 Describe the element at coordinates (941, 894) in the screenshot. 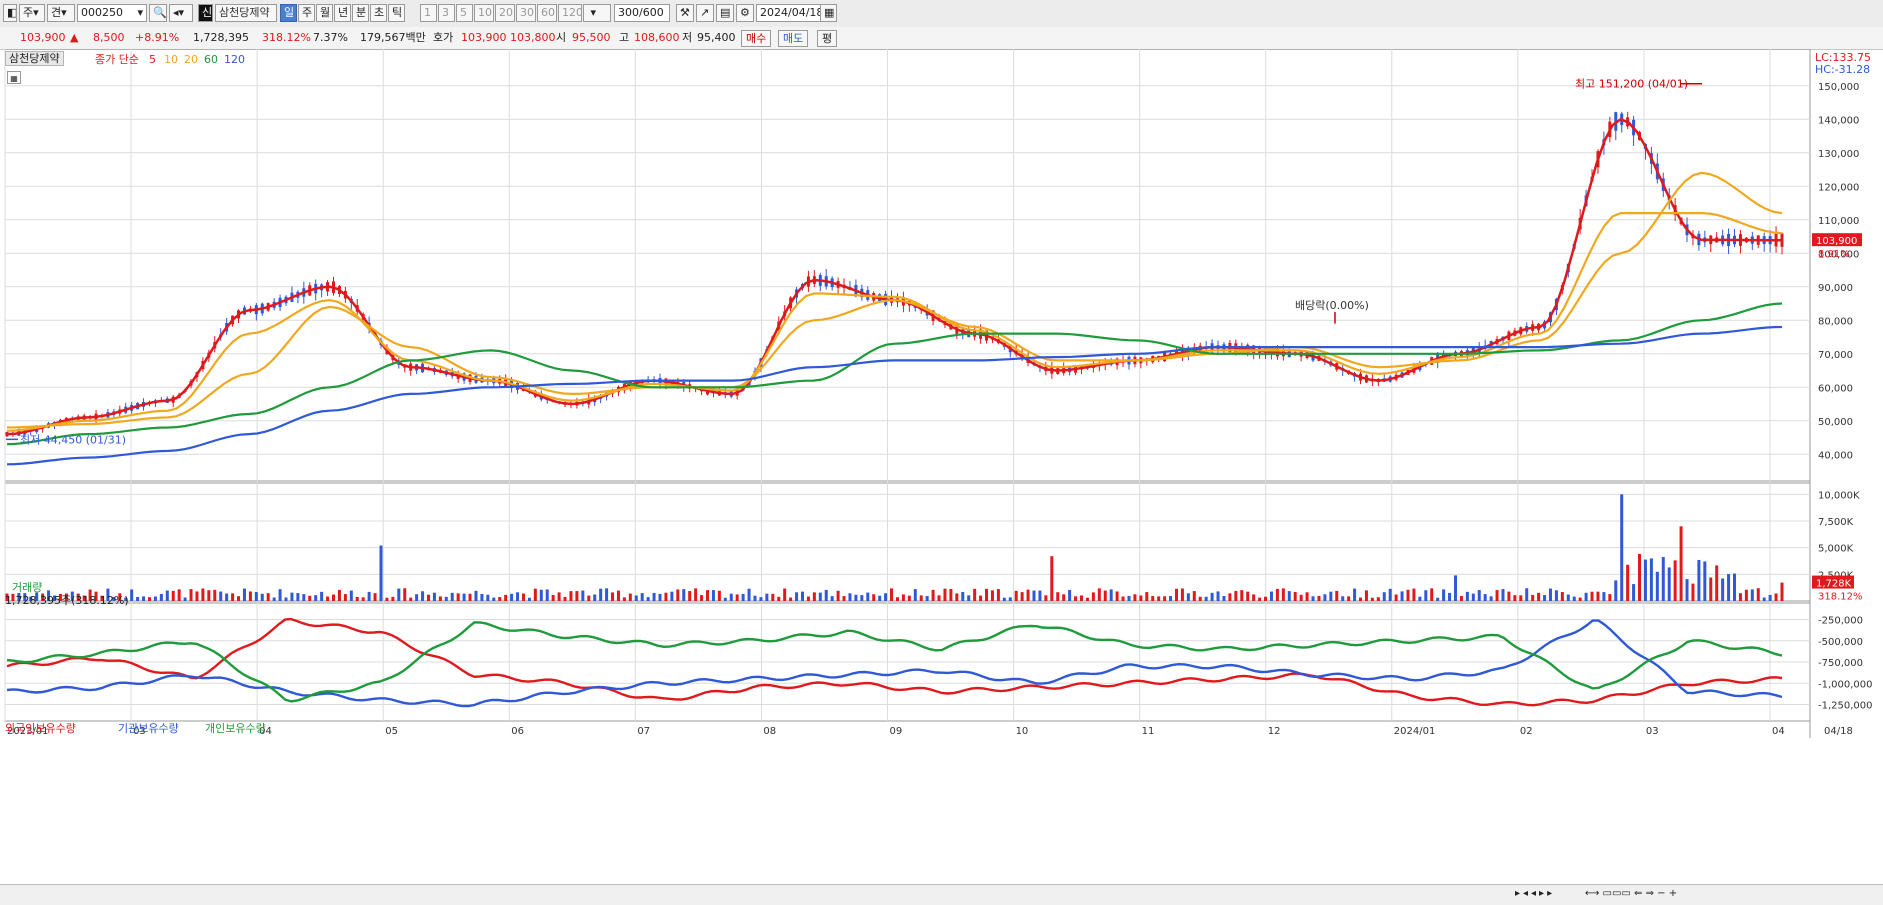

I see `chart-scroll-bar: ▸◂◂▸▸ ⟷ ▭▭▭ ⇐ ⇒ − +` at that location.